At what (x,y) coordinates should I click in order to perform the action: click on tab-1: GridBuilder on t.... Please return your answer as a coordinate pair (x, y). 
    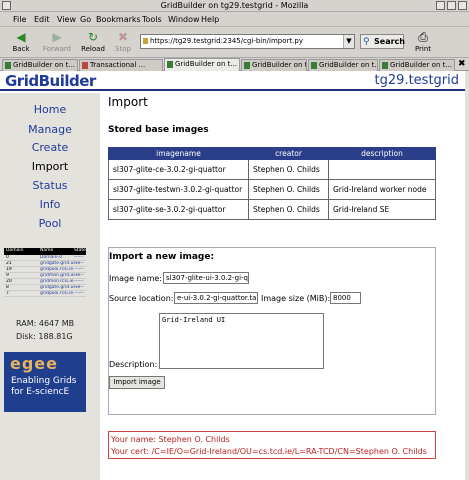
    Looking at the image, I should click on (40, 65).